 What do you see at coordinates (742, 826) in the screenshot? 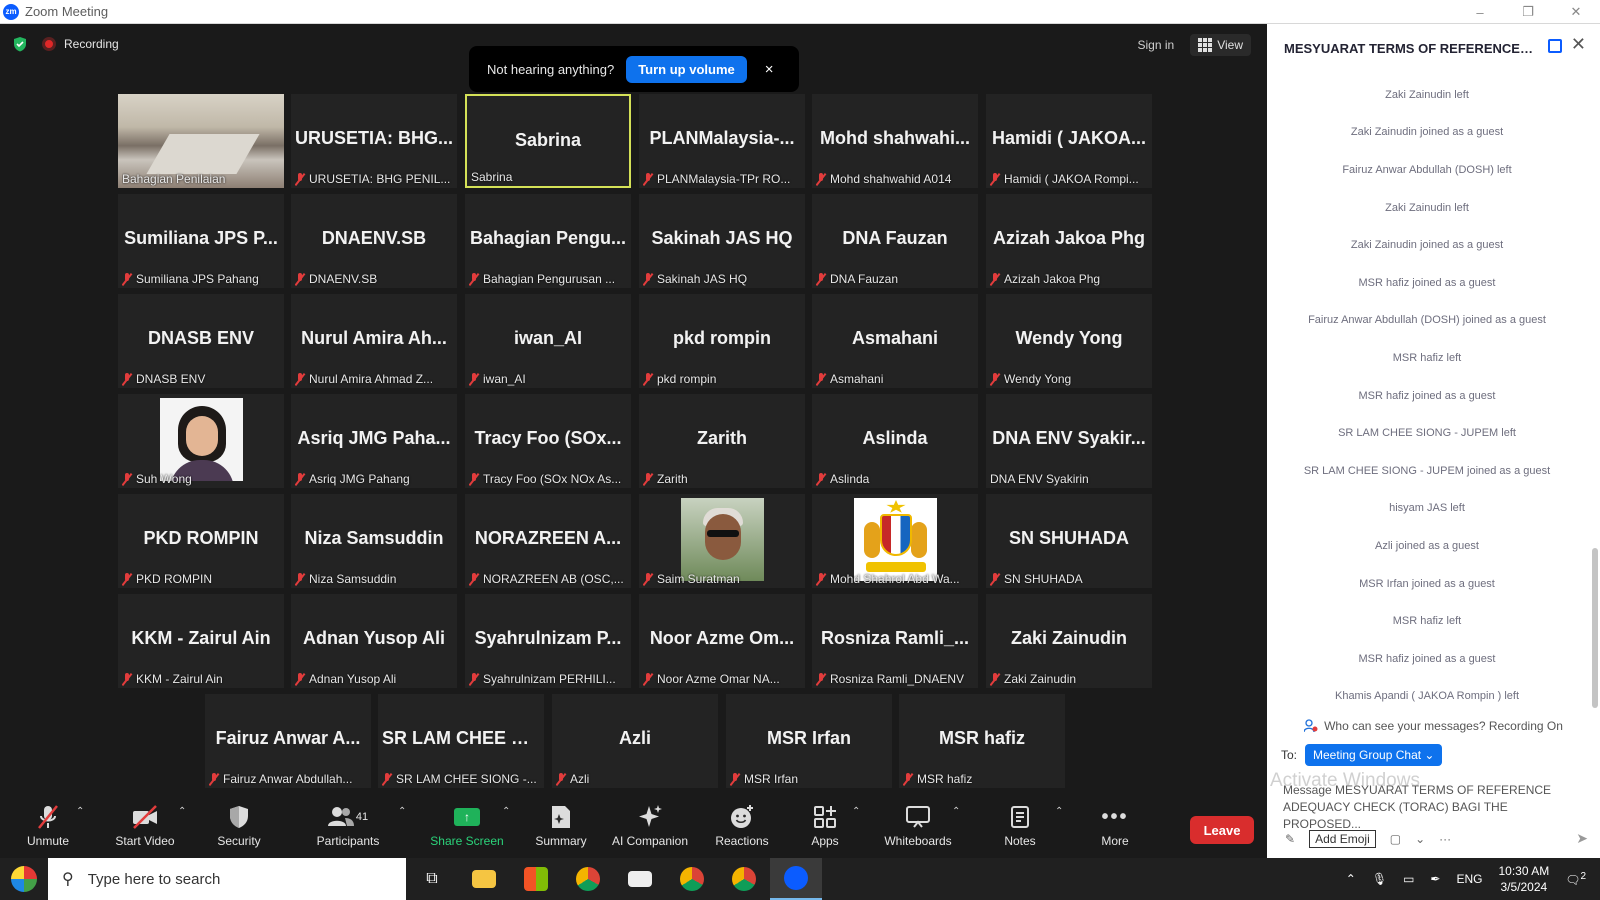
I see `reactions-button: Reactions` at bounding box center [742, 826].